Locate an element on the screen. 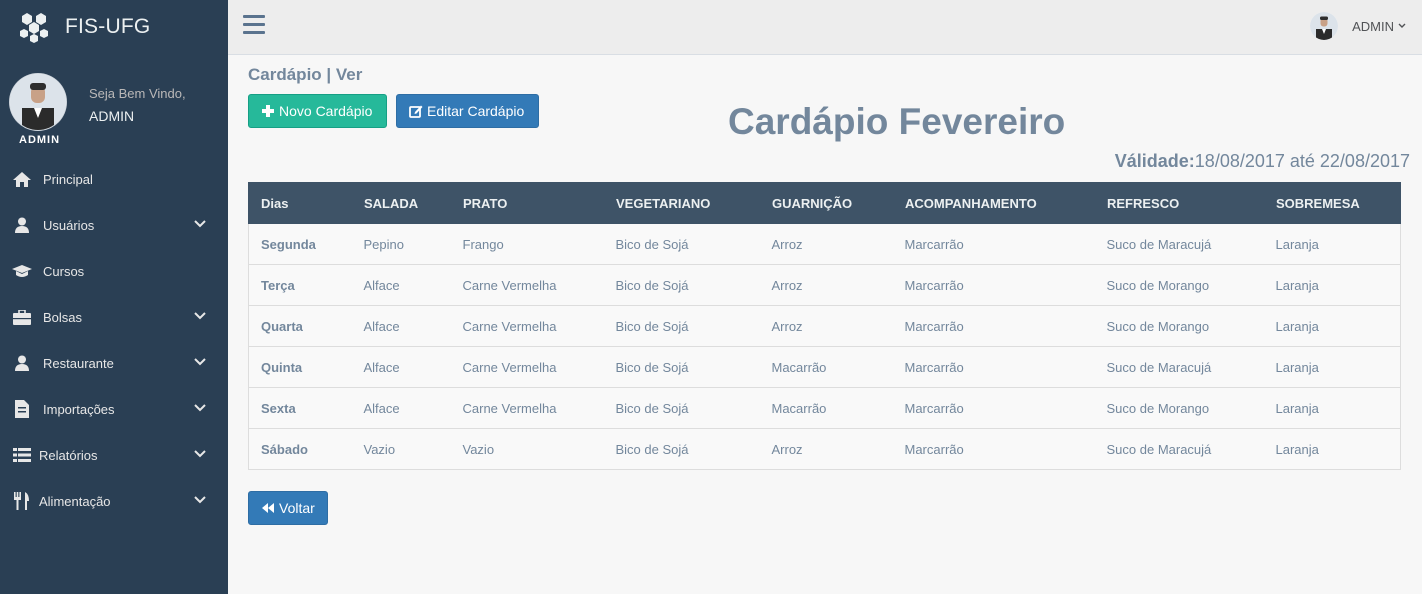 This screenshot has width=1422, height=594. table-header-cell: SALADA is located at coordinates (401, 203).